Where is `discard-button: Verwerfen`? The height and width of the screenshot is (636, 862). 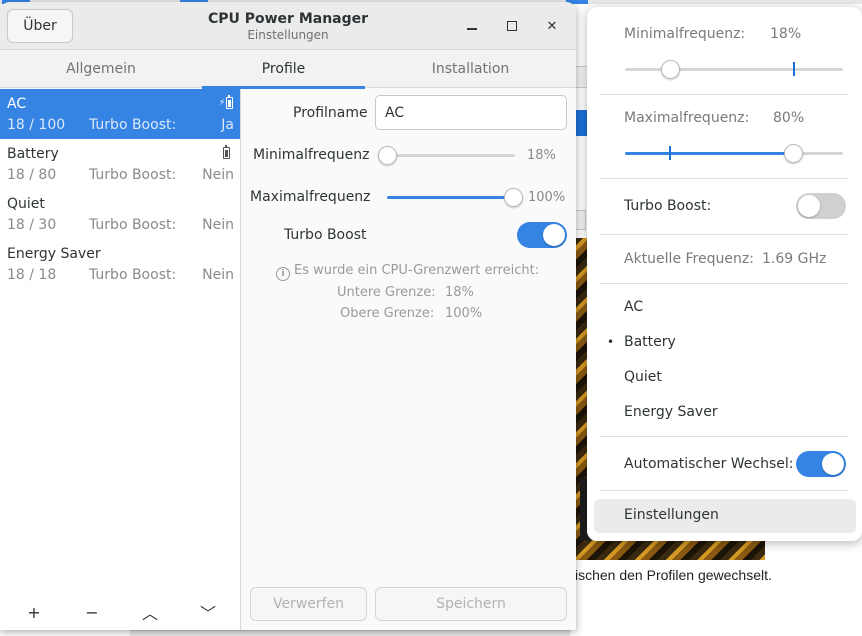
discard-button: Verwerfen is located at coordinates (308, 604).